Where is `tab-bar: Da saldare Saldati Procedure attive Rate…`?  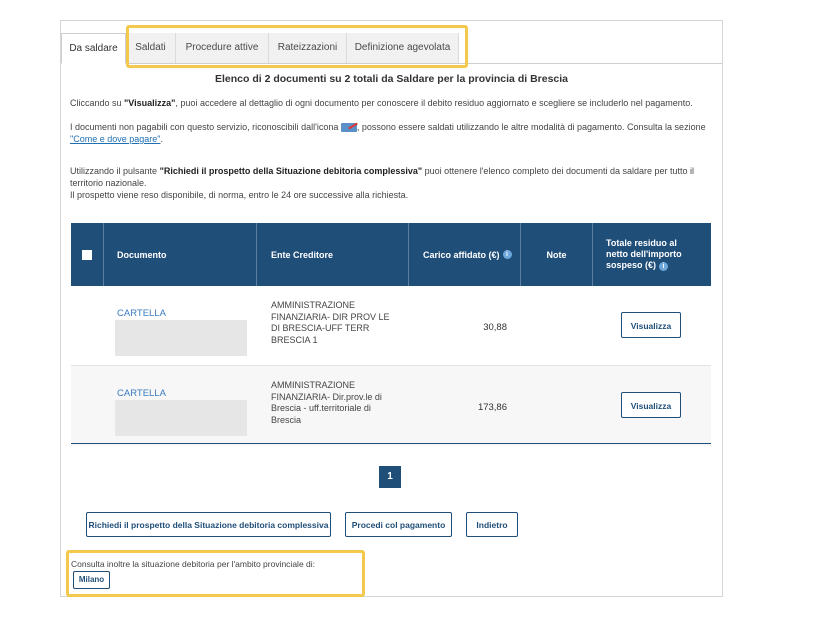 tab-bar: Da saldare Saldati Procedure attive Rate… is located at coordinates (391, 48).